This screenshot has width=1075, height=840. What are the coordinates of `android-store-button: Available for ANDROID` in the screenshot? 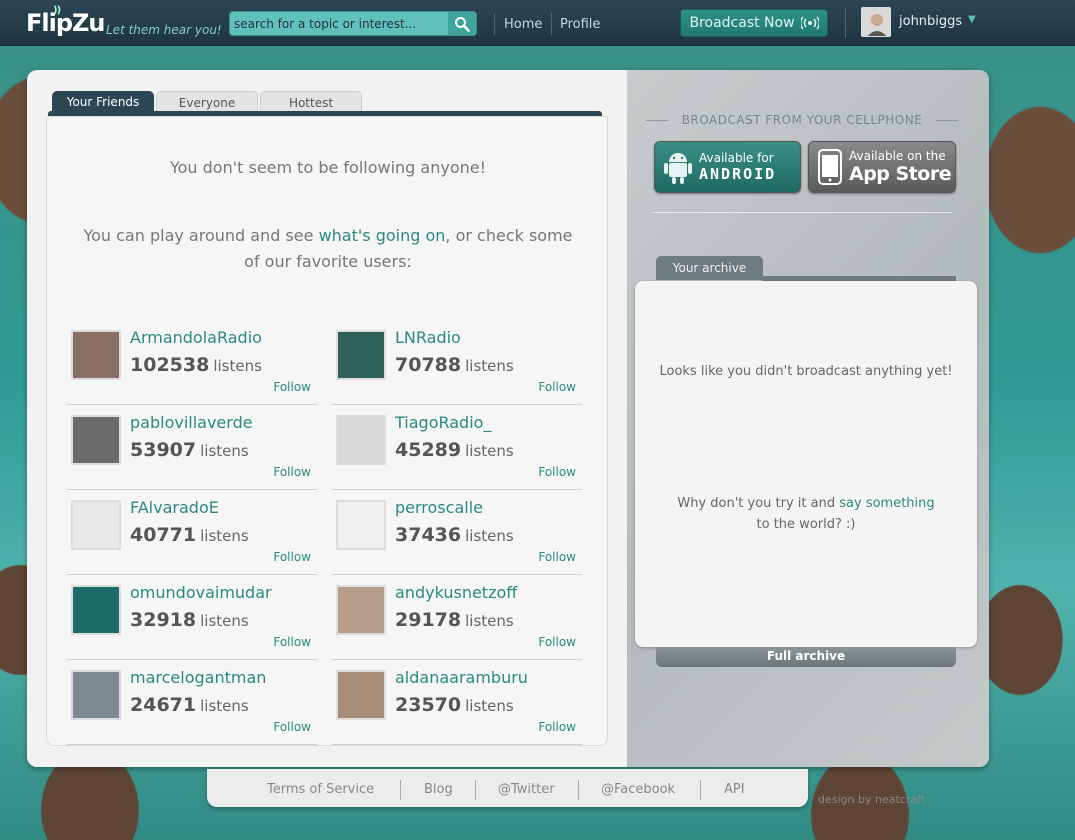 It's located at (727, 167).